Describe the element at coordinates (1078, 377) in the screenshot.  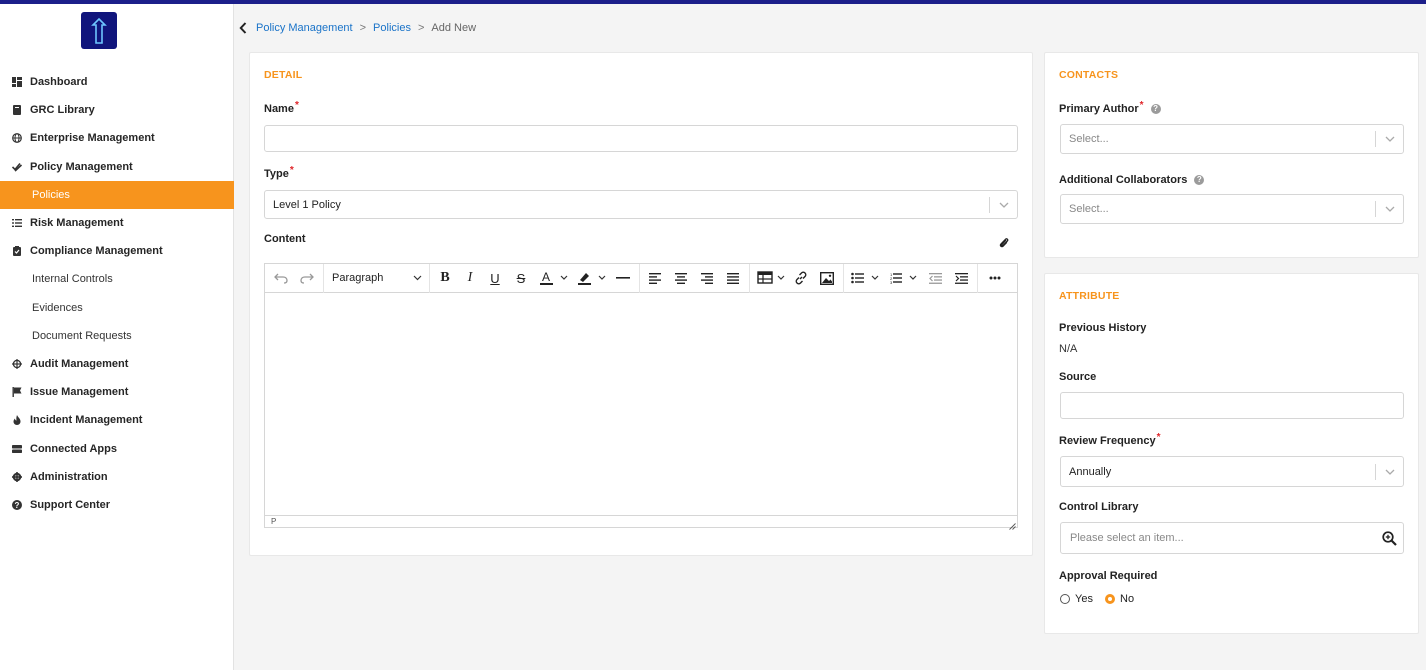
I see `source-label: Source` at that location.